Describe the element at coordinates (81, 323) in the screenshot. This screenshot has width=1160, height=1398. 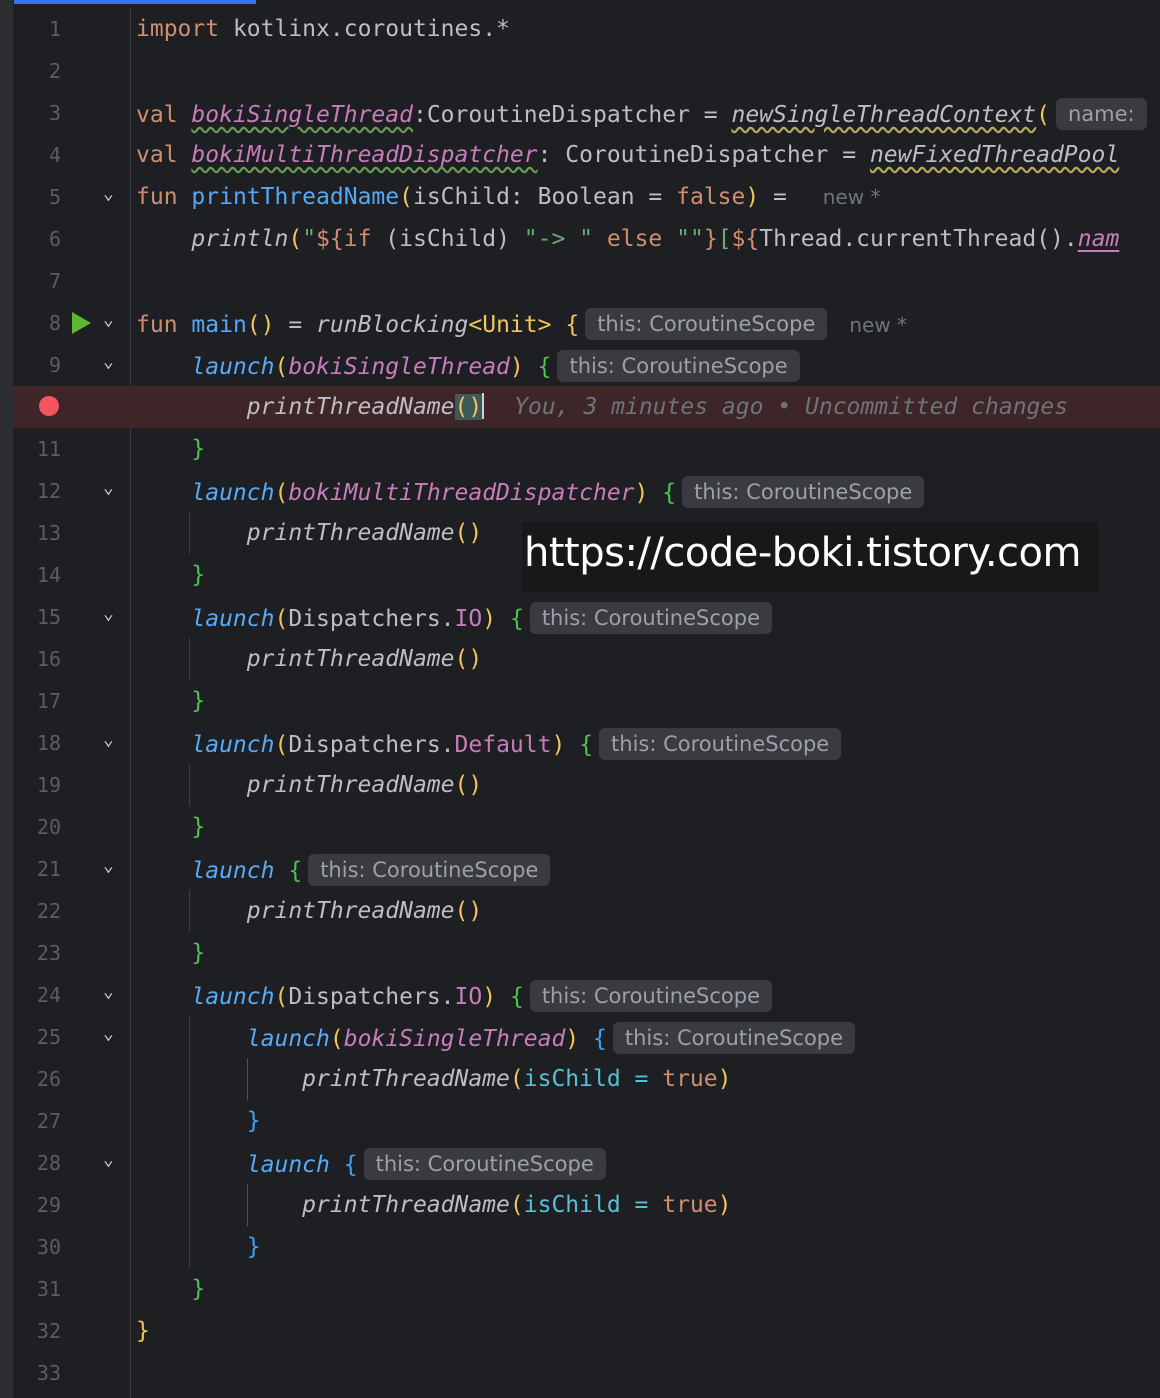
I see `run-icon` at that location.